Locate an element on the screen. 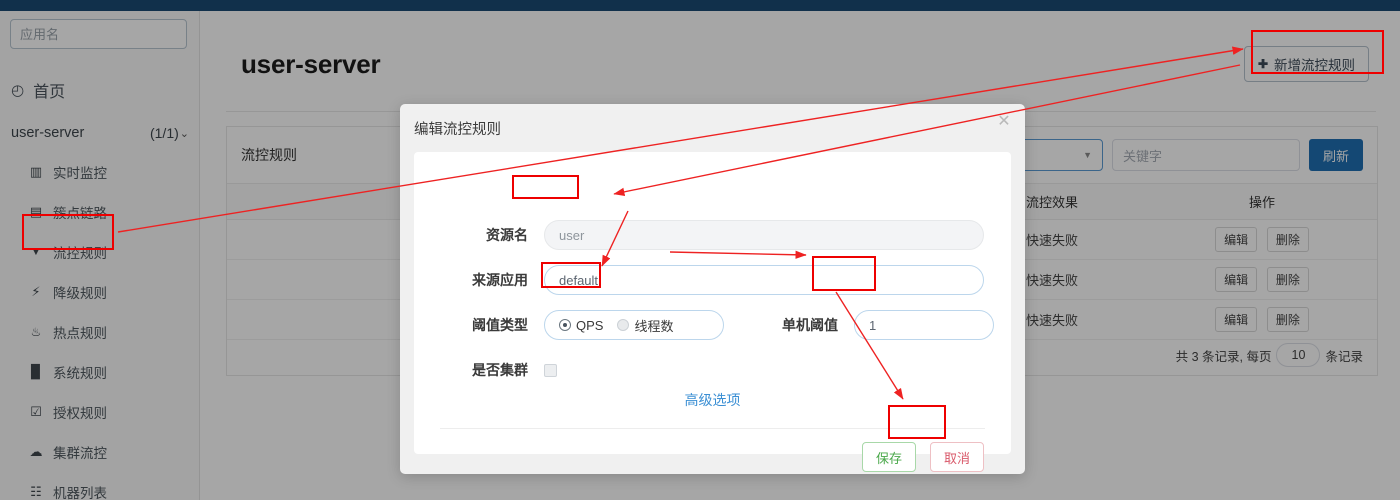 Image resolution: width=1400 pixels, height=500 pixels. threshold-type-radio-group: QPS 线程数 is located at coordinates (634, 325).